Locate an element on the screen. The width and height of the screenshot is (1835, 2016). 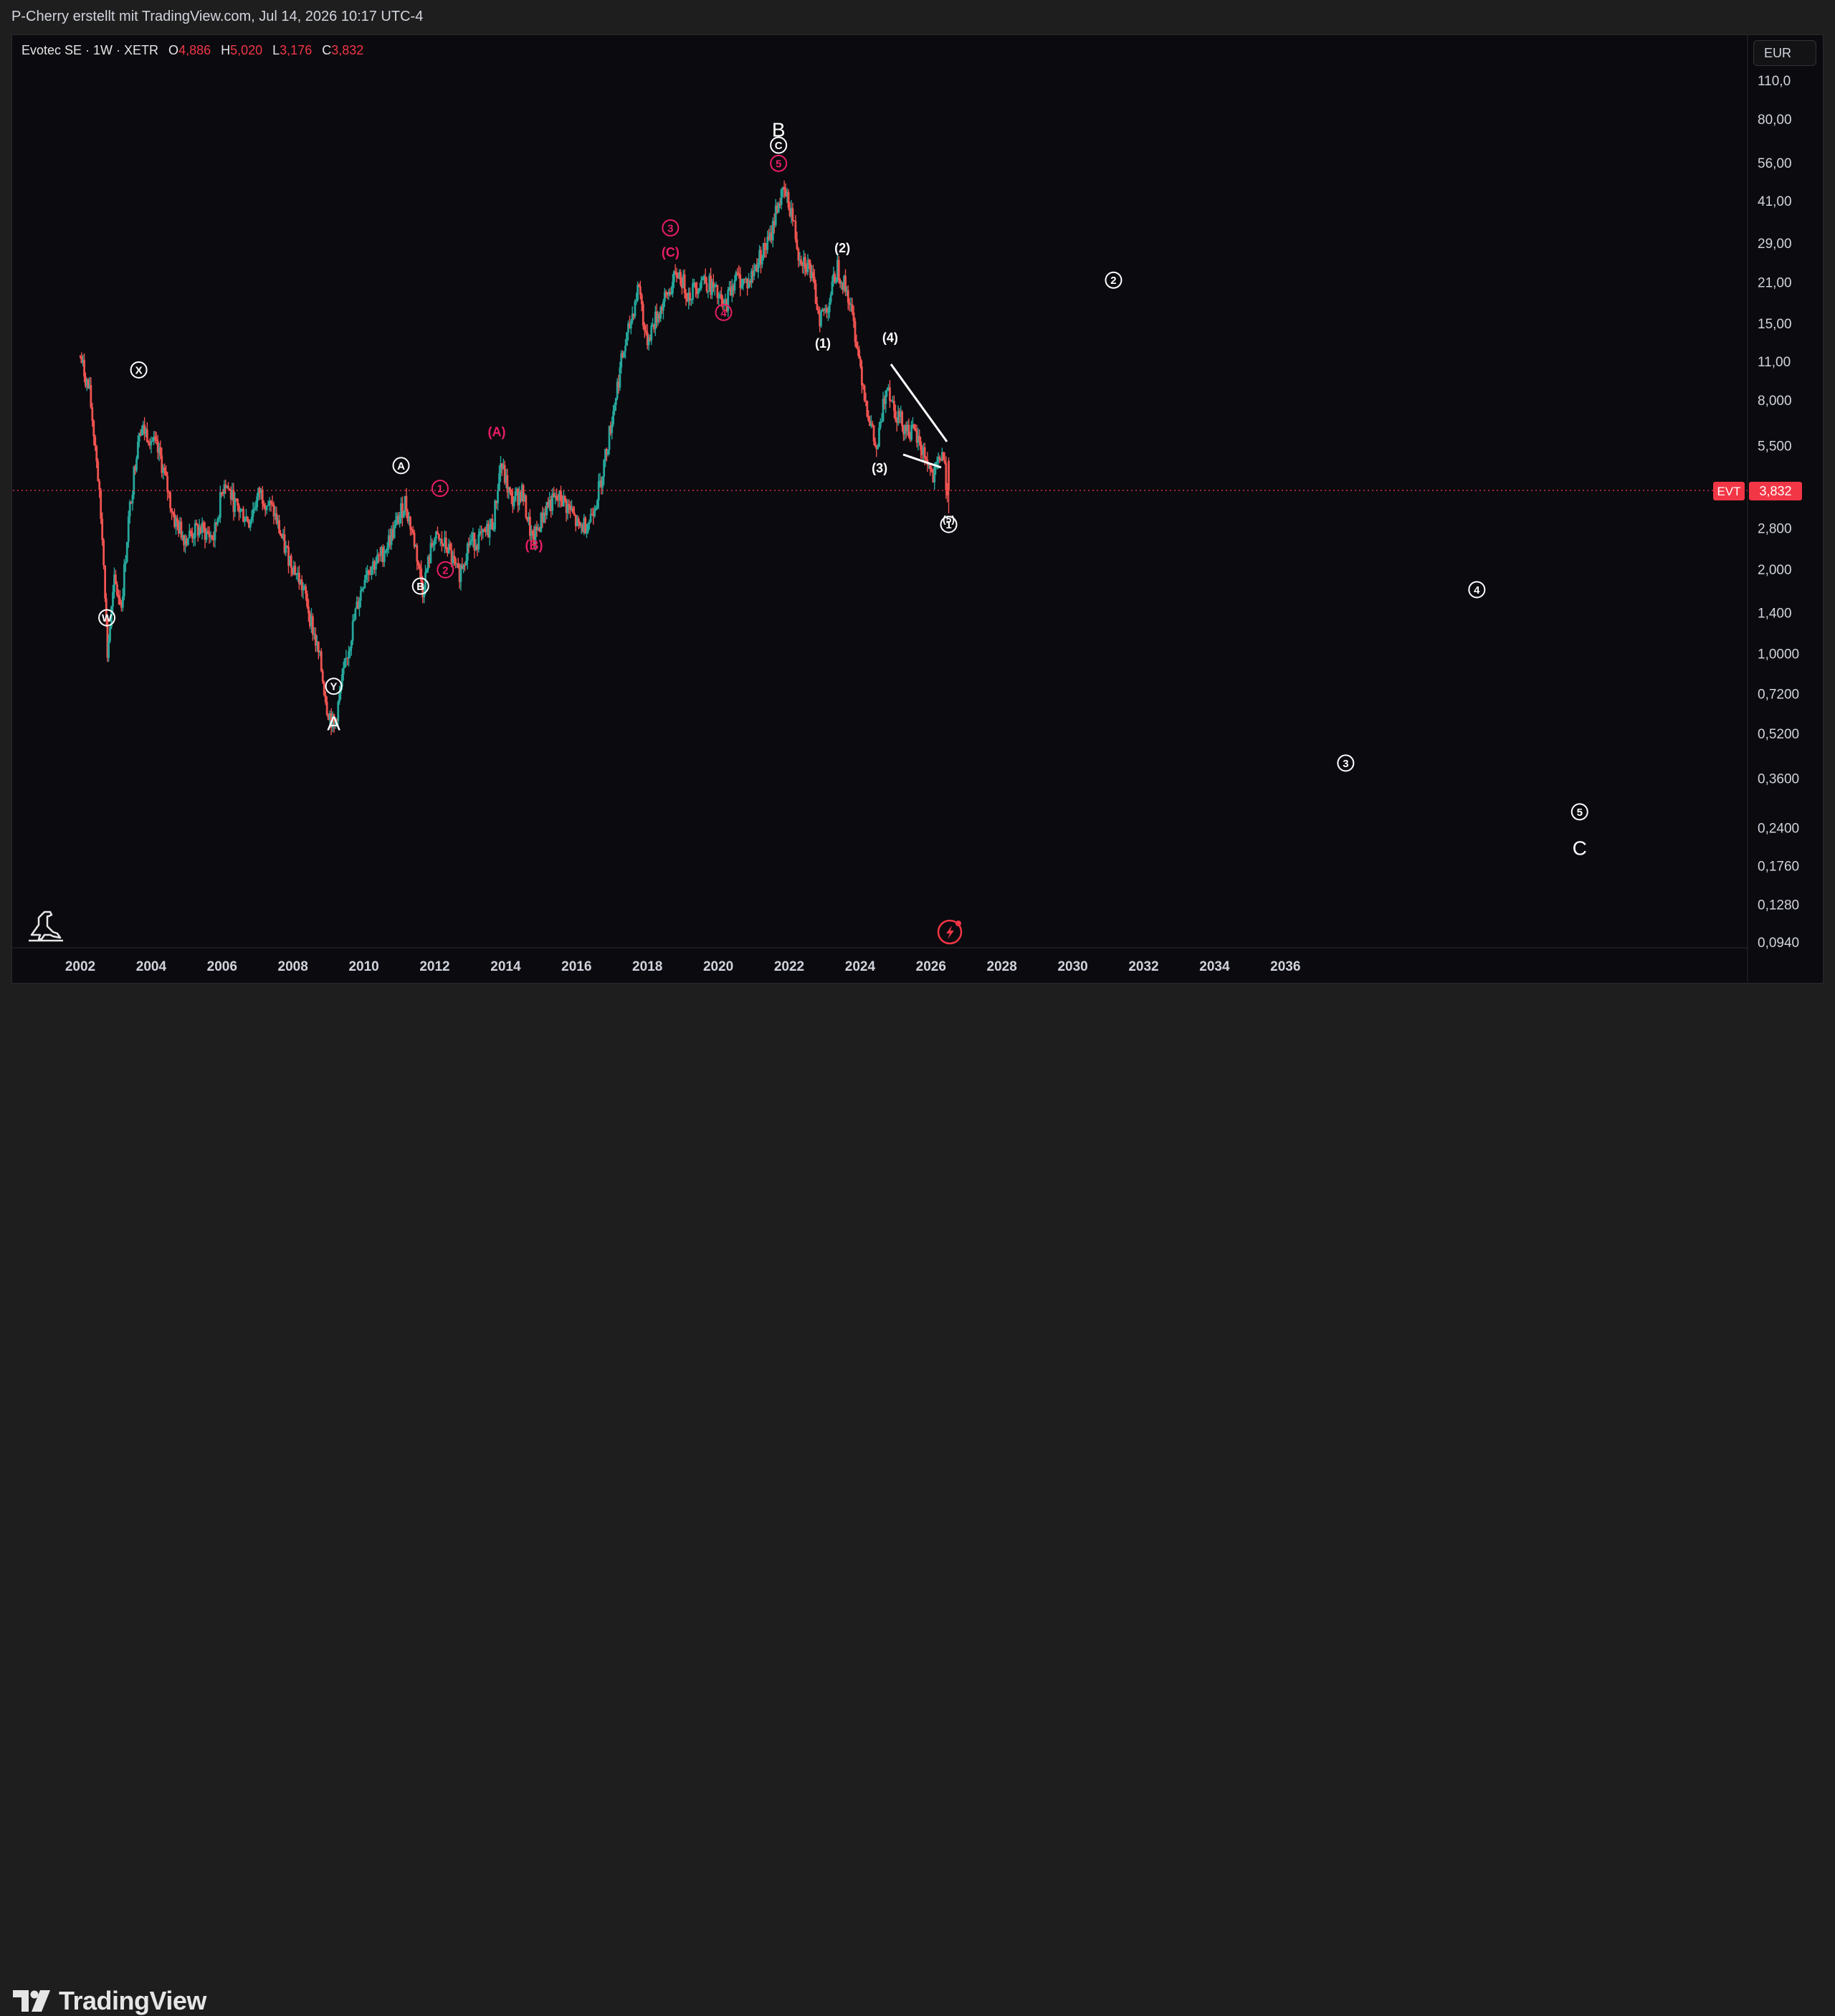
svg-text: W is located at coordinates (107, 618).